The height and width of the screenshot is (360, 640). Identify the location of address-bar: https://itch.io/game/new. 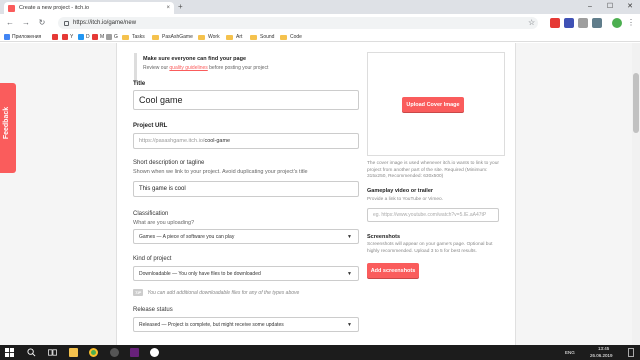
(298, 23).